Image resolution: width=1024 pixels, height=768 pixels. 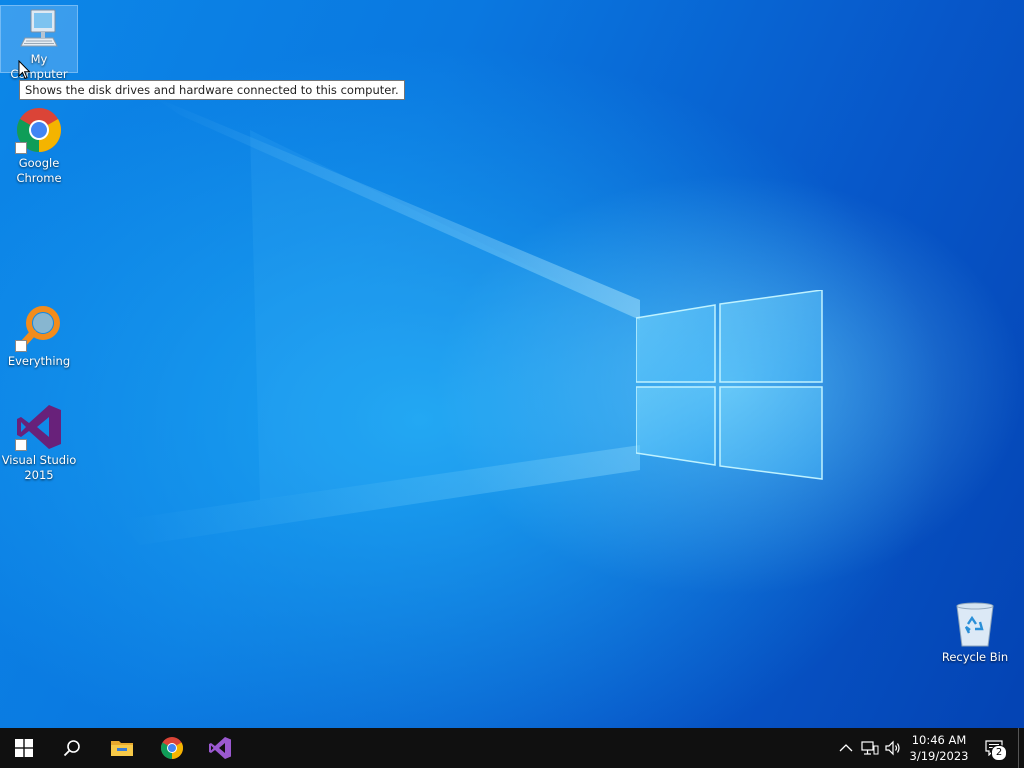 I want to click on desktop-icon-recycle-bin: Recycle Bin, so click(x=975, y=633).